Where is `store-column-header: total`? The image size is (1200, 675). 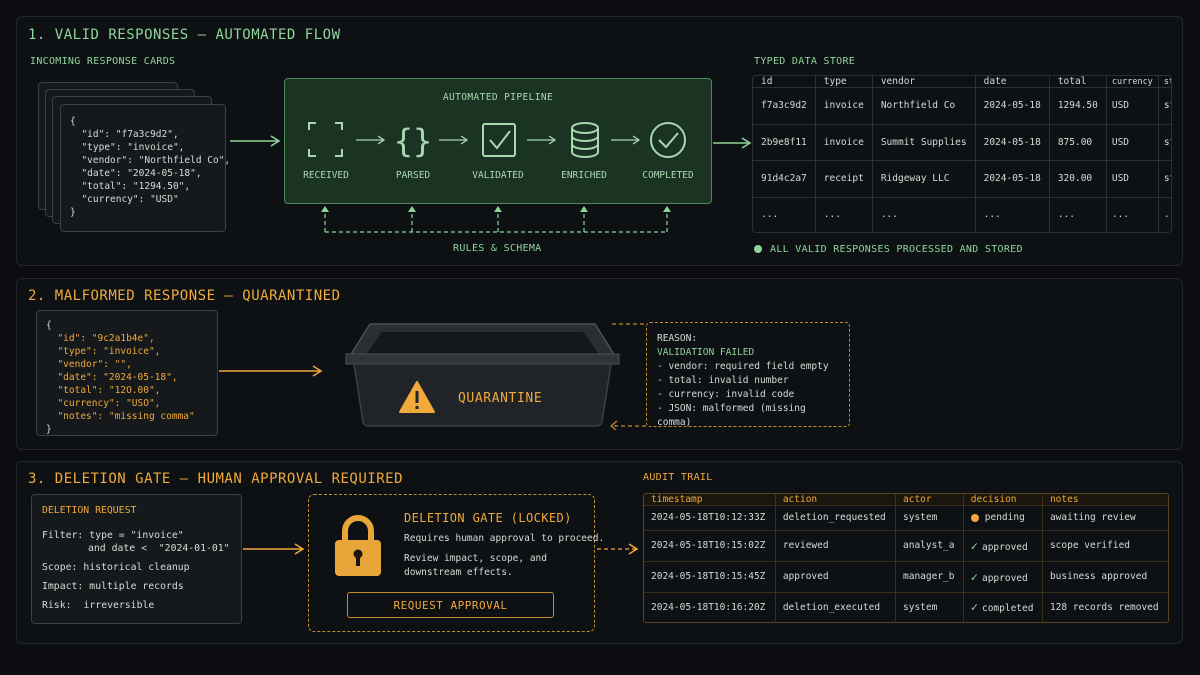
store-column-header: total is located at coordinates (1078, 82).